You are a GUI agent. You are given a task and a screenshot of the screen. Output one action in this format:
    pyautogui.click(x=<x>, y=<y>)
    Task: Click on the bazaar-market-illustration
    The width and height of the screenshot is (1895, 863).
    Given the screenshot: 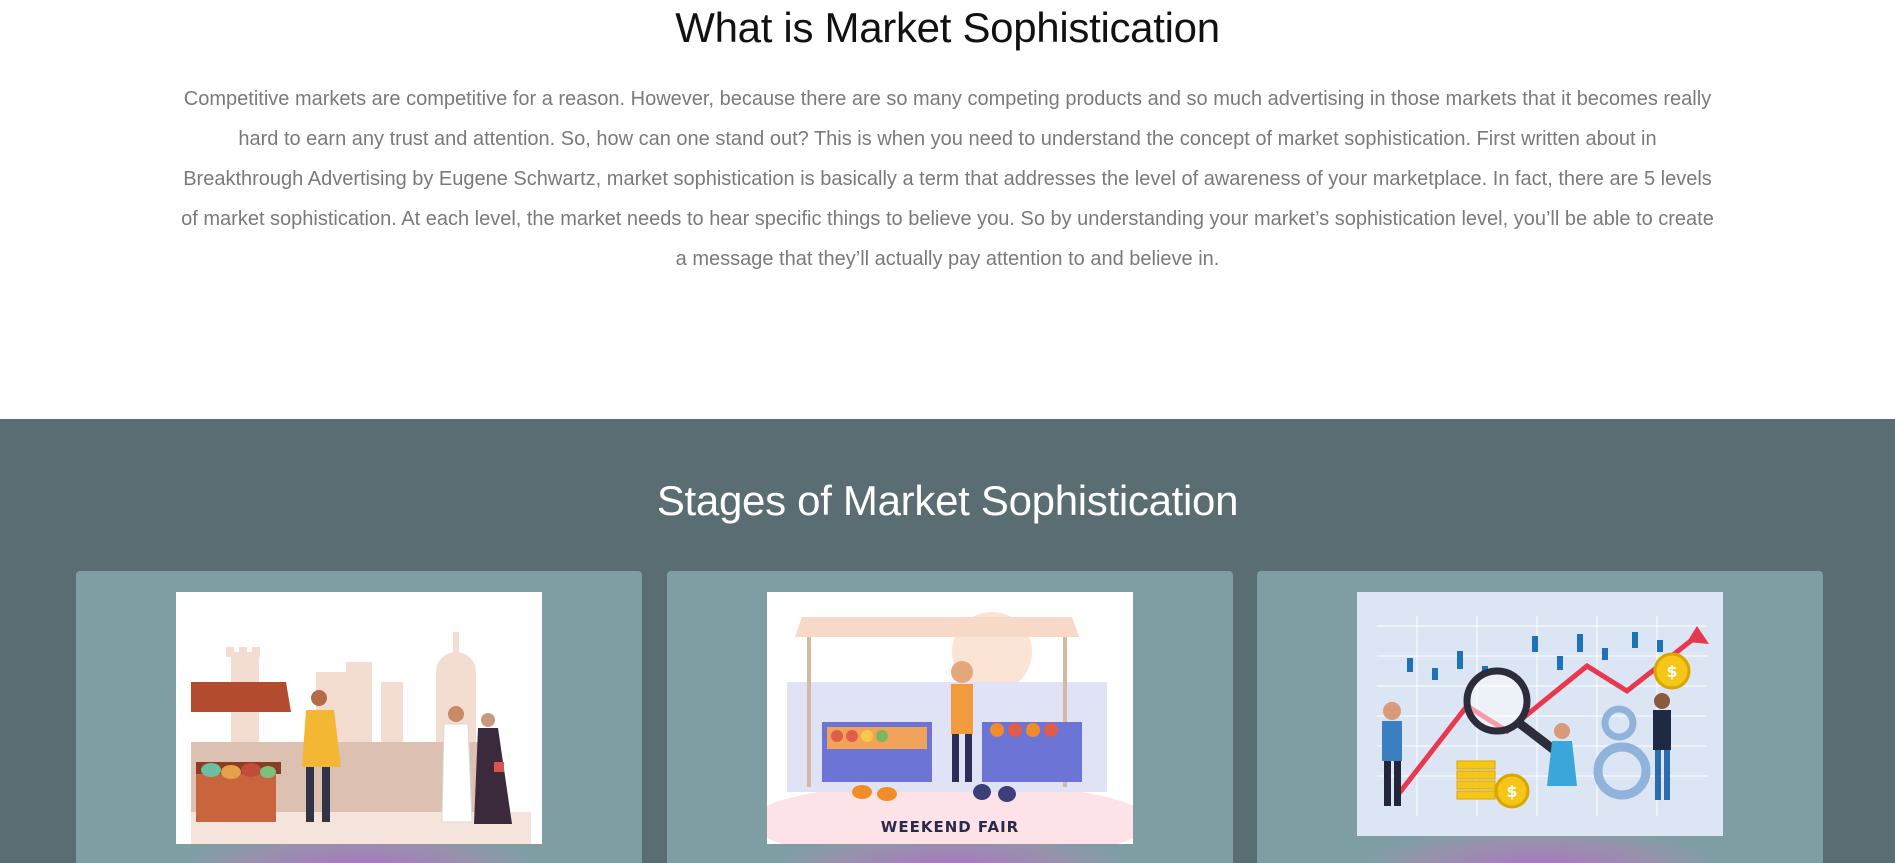 What is the action you would take?
    pyautogui.click(x=359, y=718)
    